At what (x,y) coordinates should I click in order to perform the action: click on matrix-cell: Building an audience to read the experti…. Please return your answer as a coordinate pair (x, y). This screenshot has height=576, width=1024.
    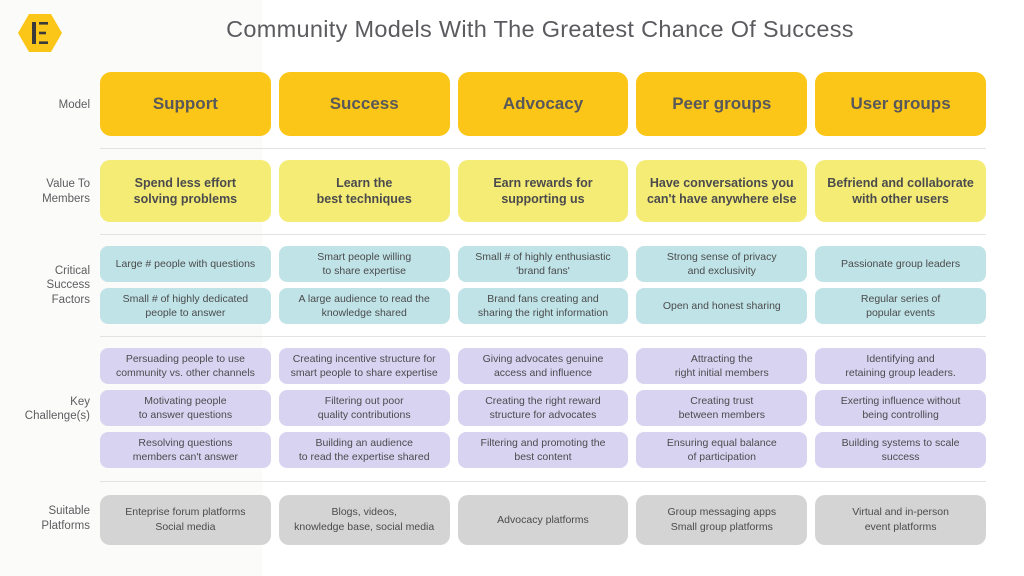
    Looking at the image, I should click on (364, 450).